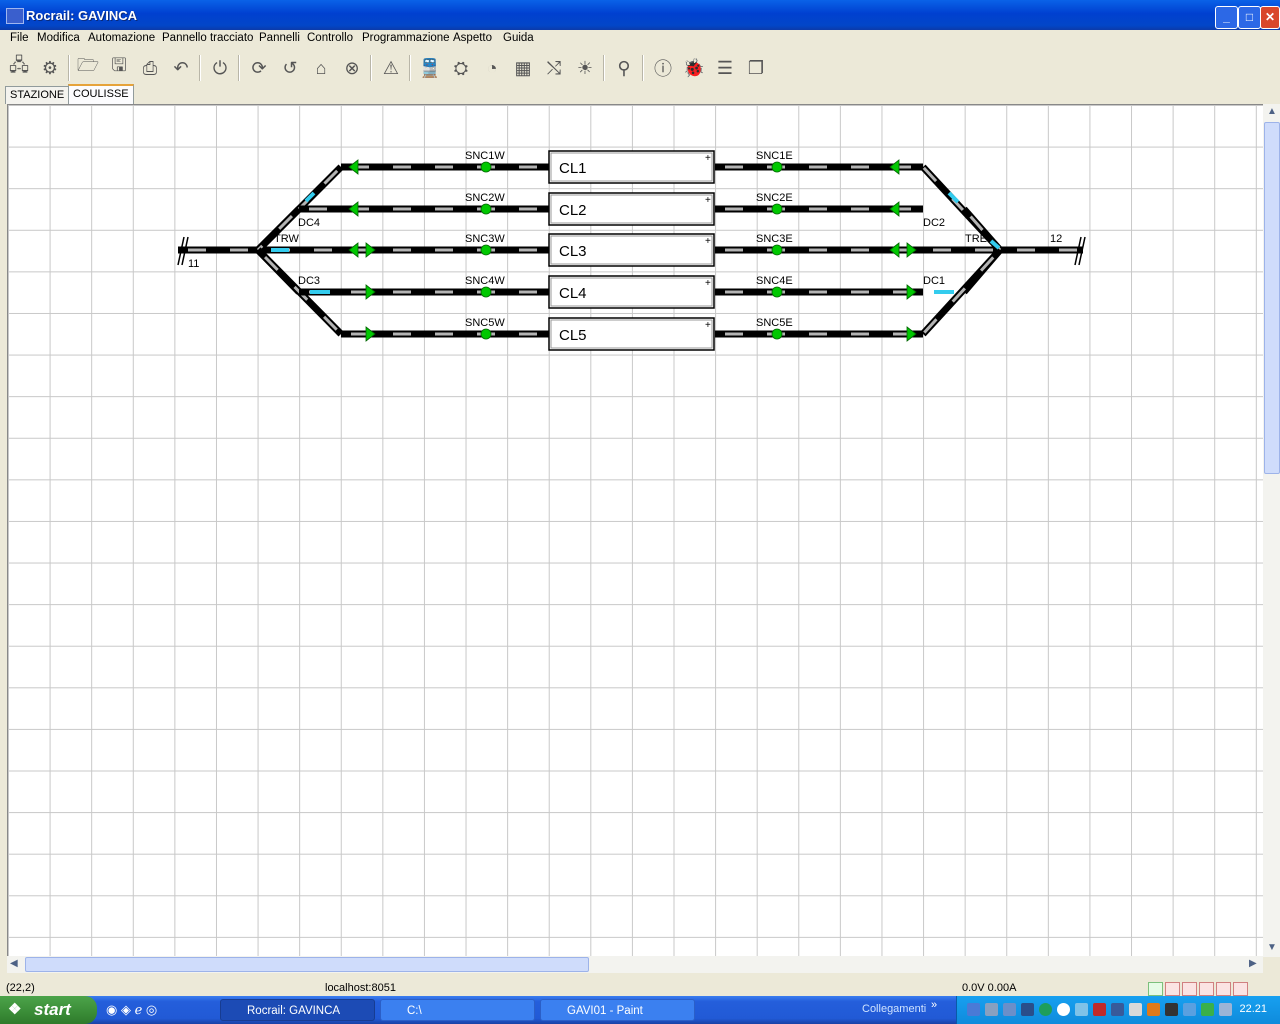  What do you see at coordinates (472, 38) in the screenshot?
I see `menu-aspetto: Aspetto` at bounding box center [472, 38].